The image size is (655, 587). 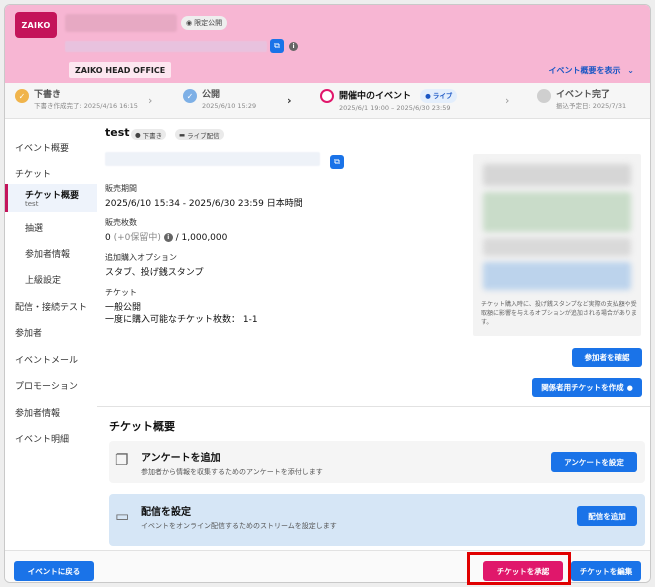 I want to click on sidebar-item-event-mail: イベントメール, so click(x=46, y=359).